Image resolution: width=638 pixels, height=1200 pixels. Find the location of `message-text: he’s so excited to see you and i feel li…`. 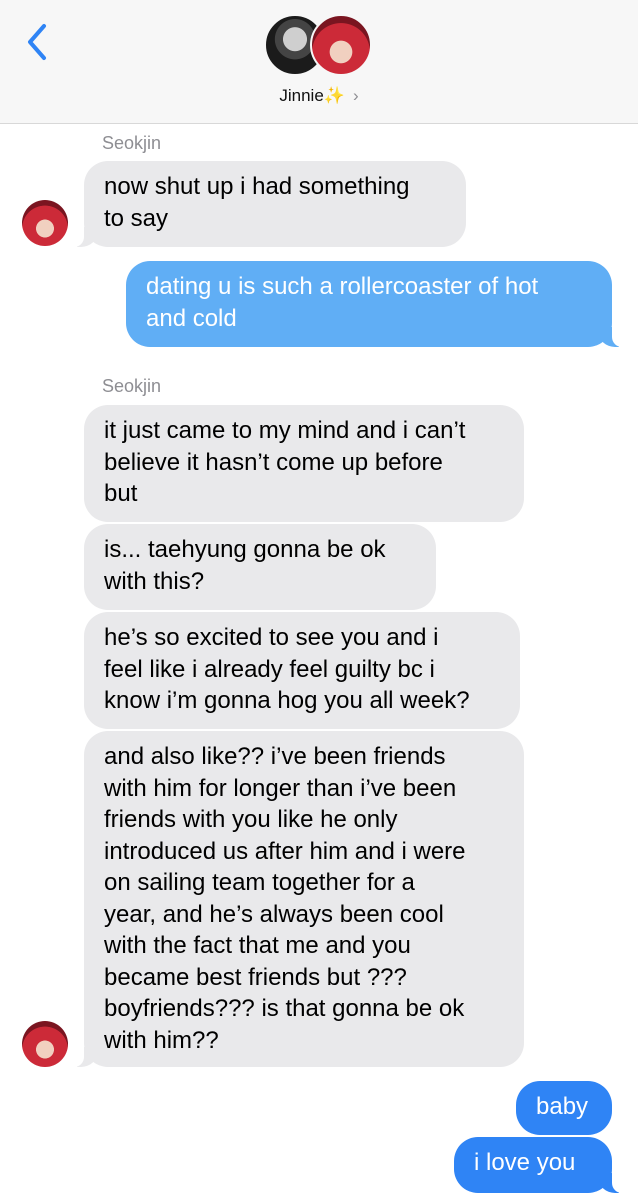

message-text: he’s so excited to see you and i feel li… is located at coordinates (287, 669).